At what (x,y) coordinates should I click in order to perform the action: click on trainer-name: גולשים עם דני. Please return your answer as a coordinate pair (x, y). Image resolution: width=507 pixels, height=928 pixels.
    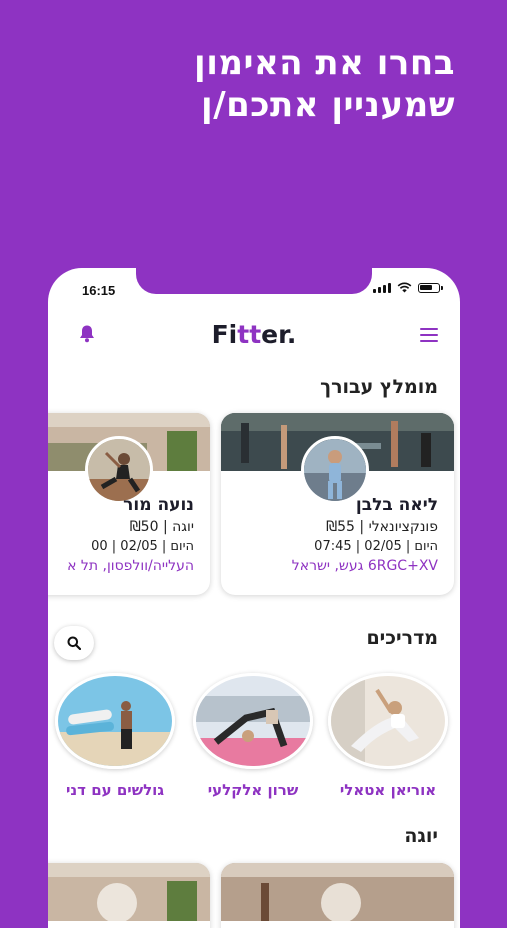
    Looking at the image, I should click on (115, 790).